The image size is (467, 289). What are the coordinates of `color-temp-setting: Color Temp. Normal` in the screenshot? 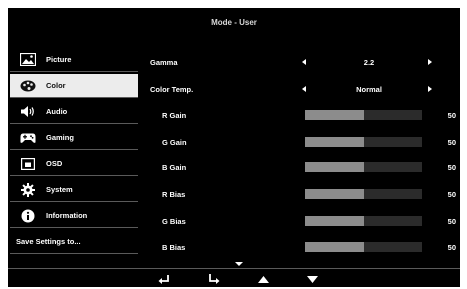 It's located at (303, 89).